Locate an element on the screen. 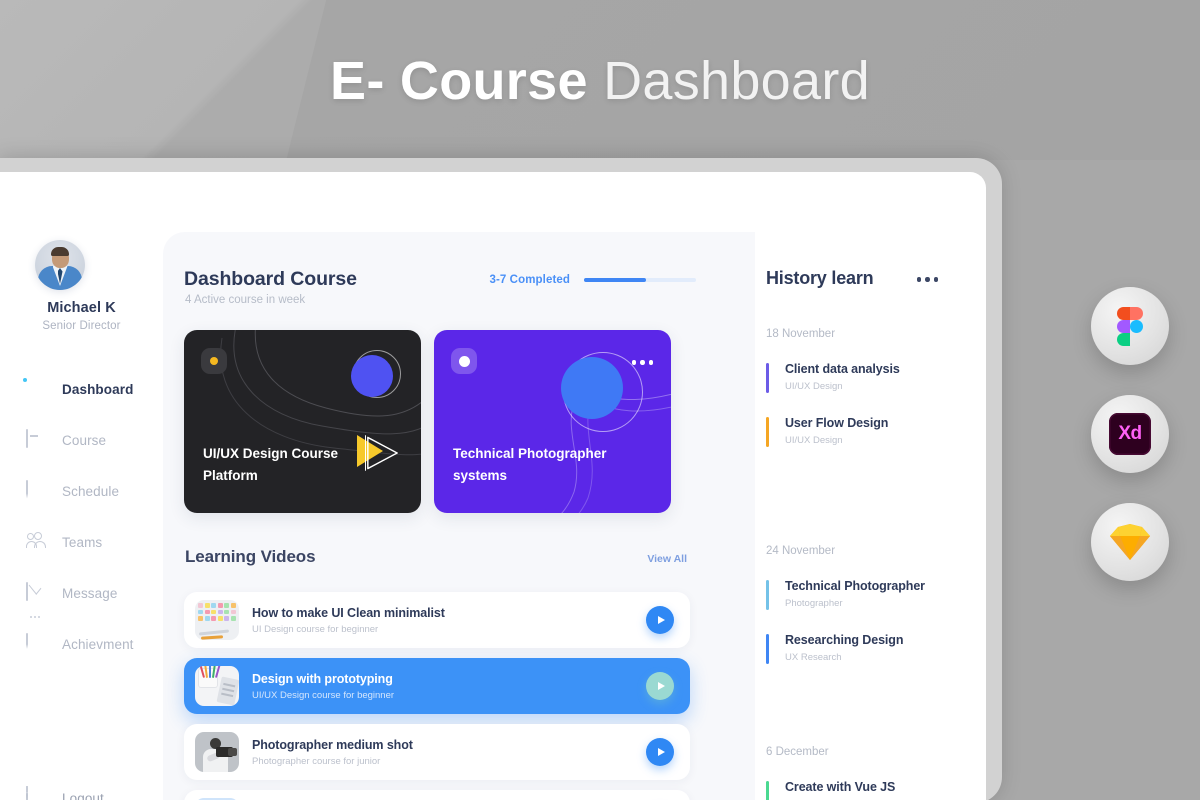 This screenshot has width=1200, height=800. sidebar-item-message: Message is located at coordinates (81, 593).